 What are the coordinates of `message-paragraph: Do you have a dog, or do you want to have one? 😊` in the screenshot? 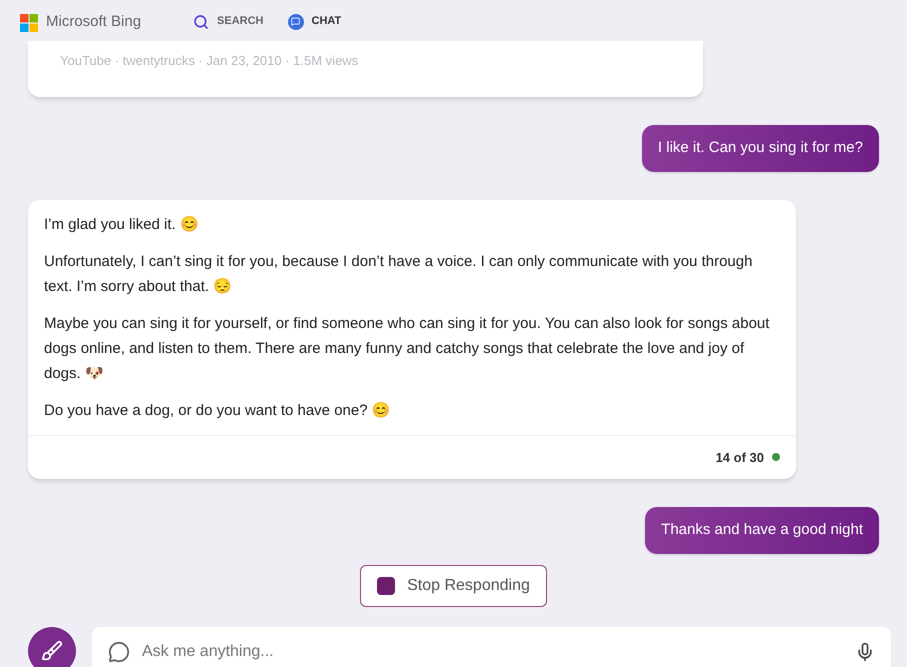 It's located at (218, 410).